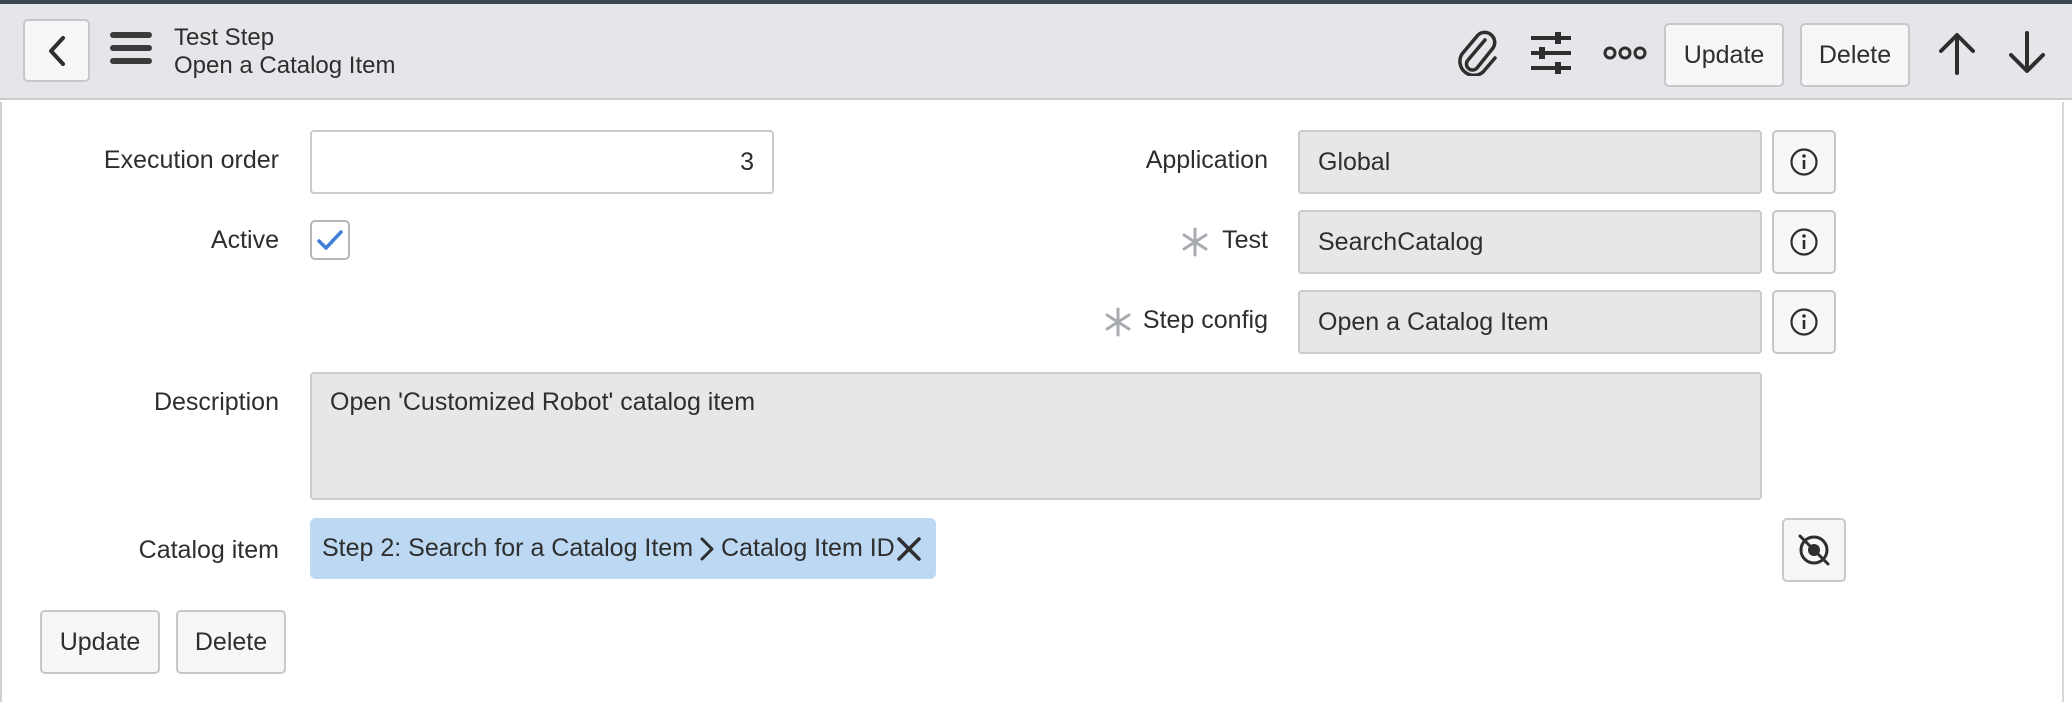 The width and height of the screenshot is (2072, 702). I want to click on sliders-icon, so click(1551, 53).